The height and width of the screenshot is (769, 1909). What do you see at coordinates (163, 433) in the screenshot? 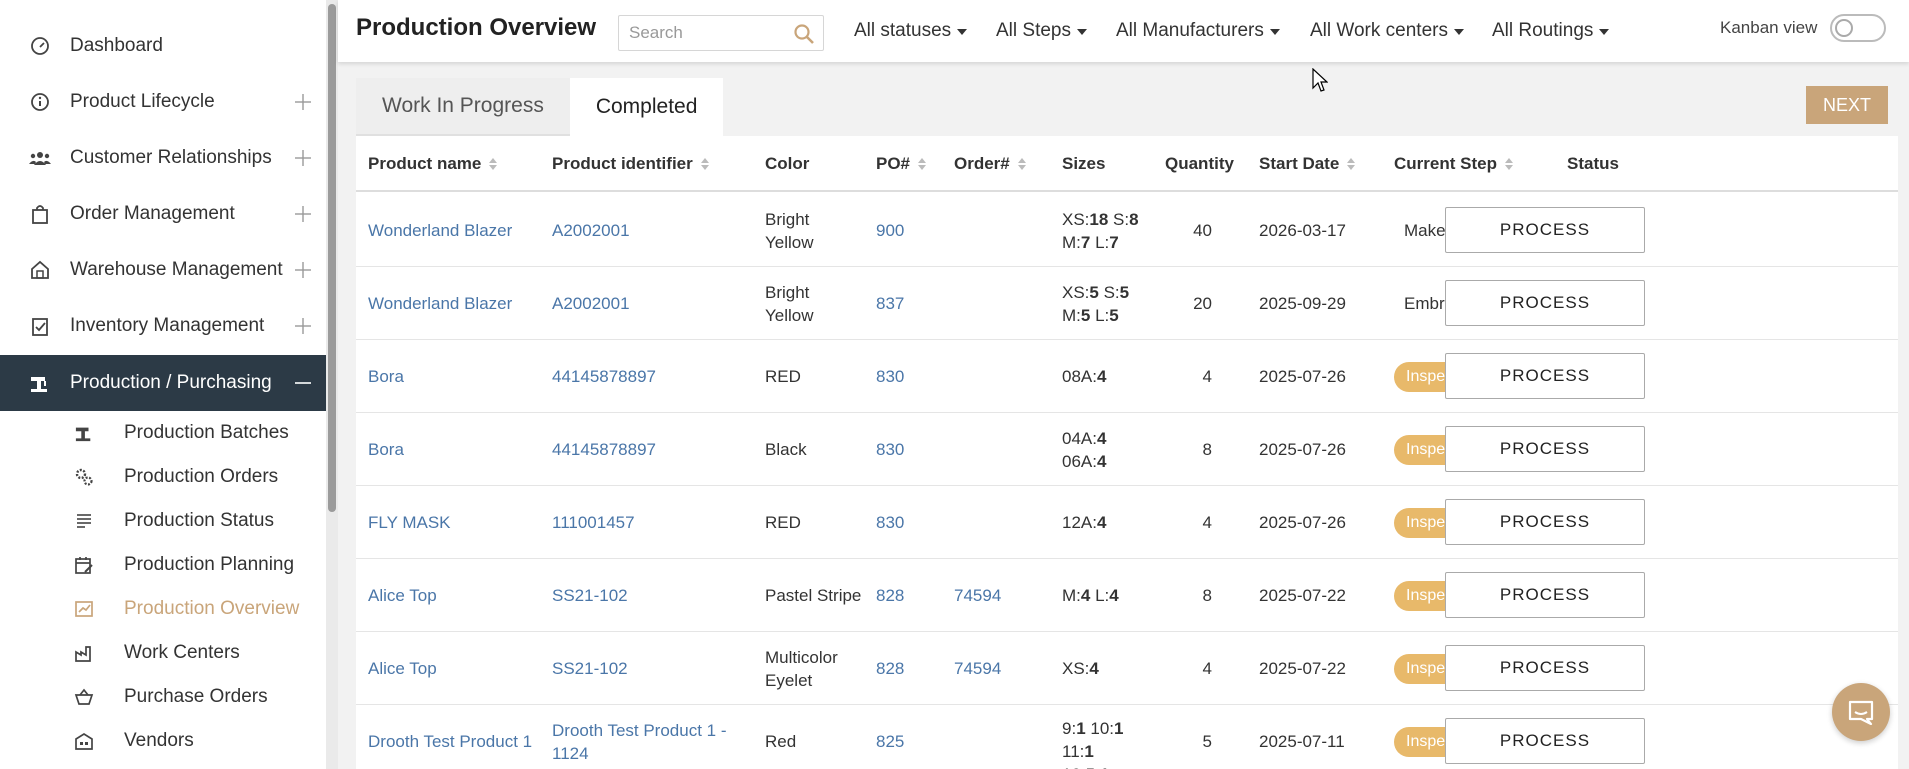
I see `sub-item-production-batches: Production Batches` at bounding box center [163, 433].